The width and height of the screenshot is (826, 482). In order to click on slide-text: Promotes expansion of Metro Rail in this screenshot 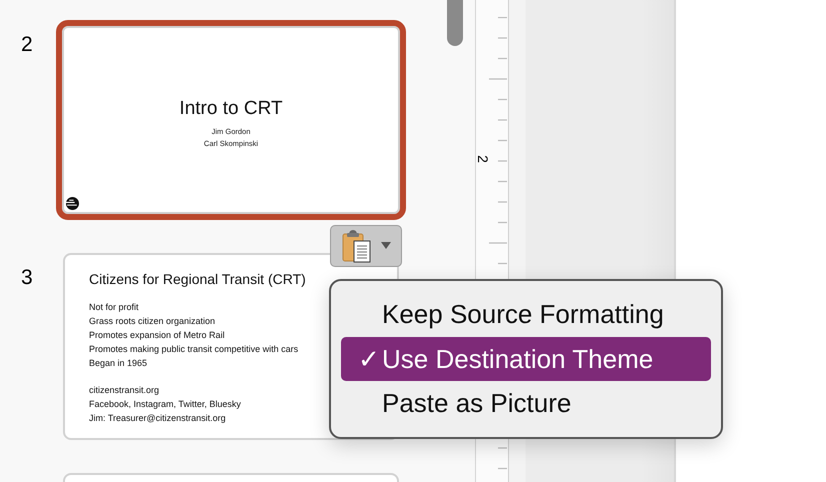, I will do `click(157, 335)`.